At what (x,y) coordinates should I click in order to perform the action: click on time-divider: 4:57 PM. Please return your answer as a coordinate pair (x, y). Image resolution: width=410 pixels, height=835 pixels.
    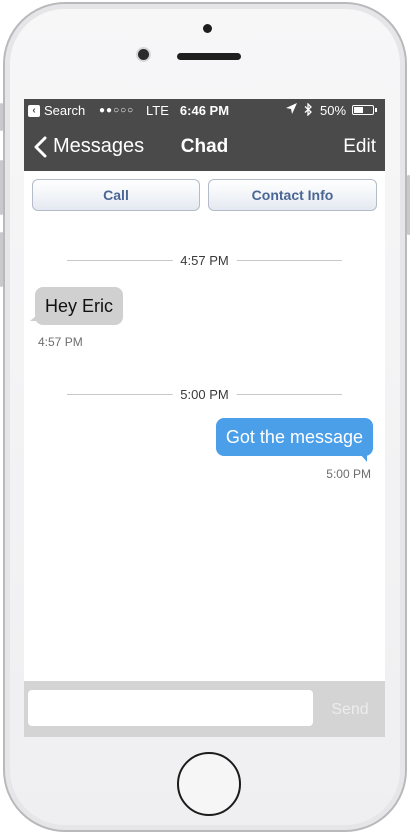
    Looking at the image, I should click on (204, 260).